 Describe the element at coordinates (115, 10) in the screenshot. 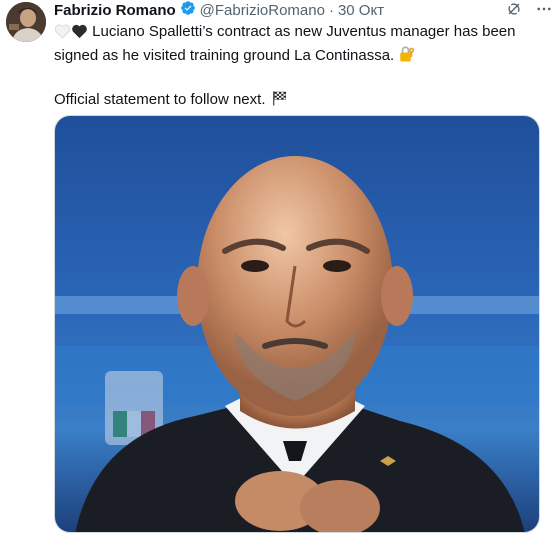

I see `author-name: Fabrizio Romano` at that location.